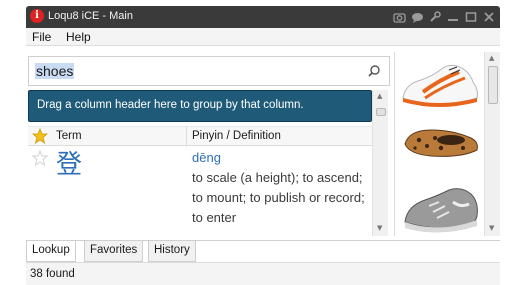  I want to click on results-scrollbar: ▲ ▼, so click(380, 163).